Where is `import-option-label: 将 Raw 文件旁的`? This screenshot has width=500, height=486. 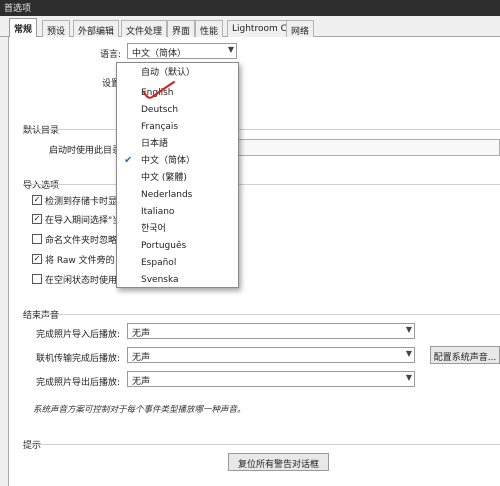 import-option-label: 将 Raw 文件旁的 is located at coordinates (80, 261).